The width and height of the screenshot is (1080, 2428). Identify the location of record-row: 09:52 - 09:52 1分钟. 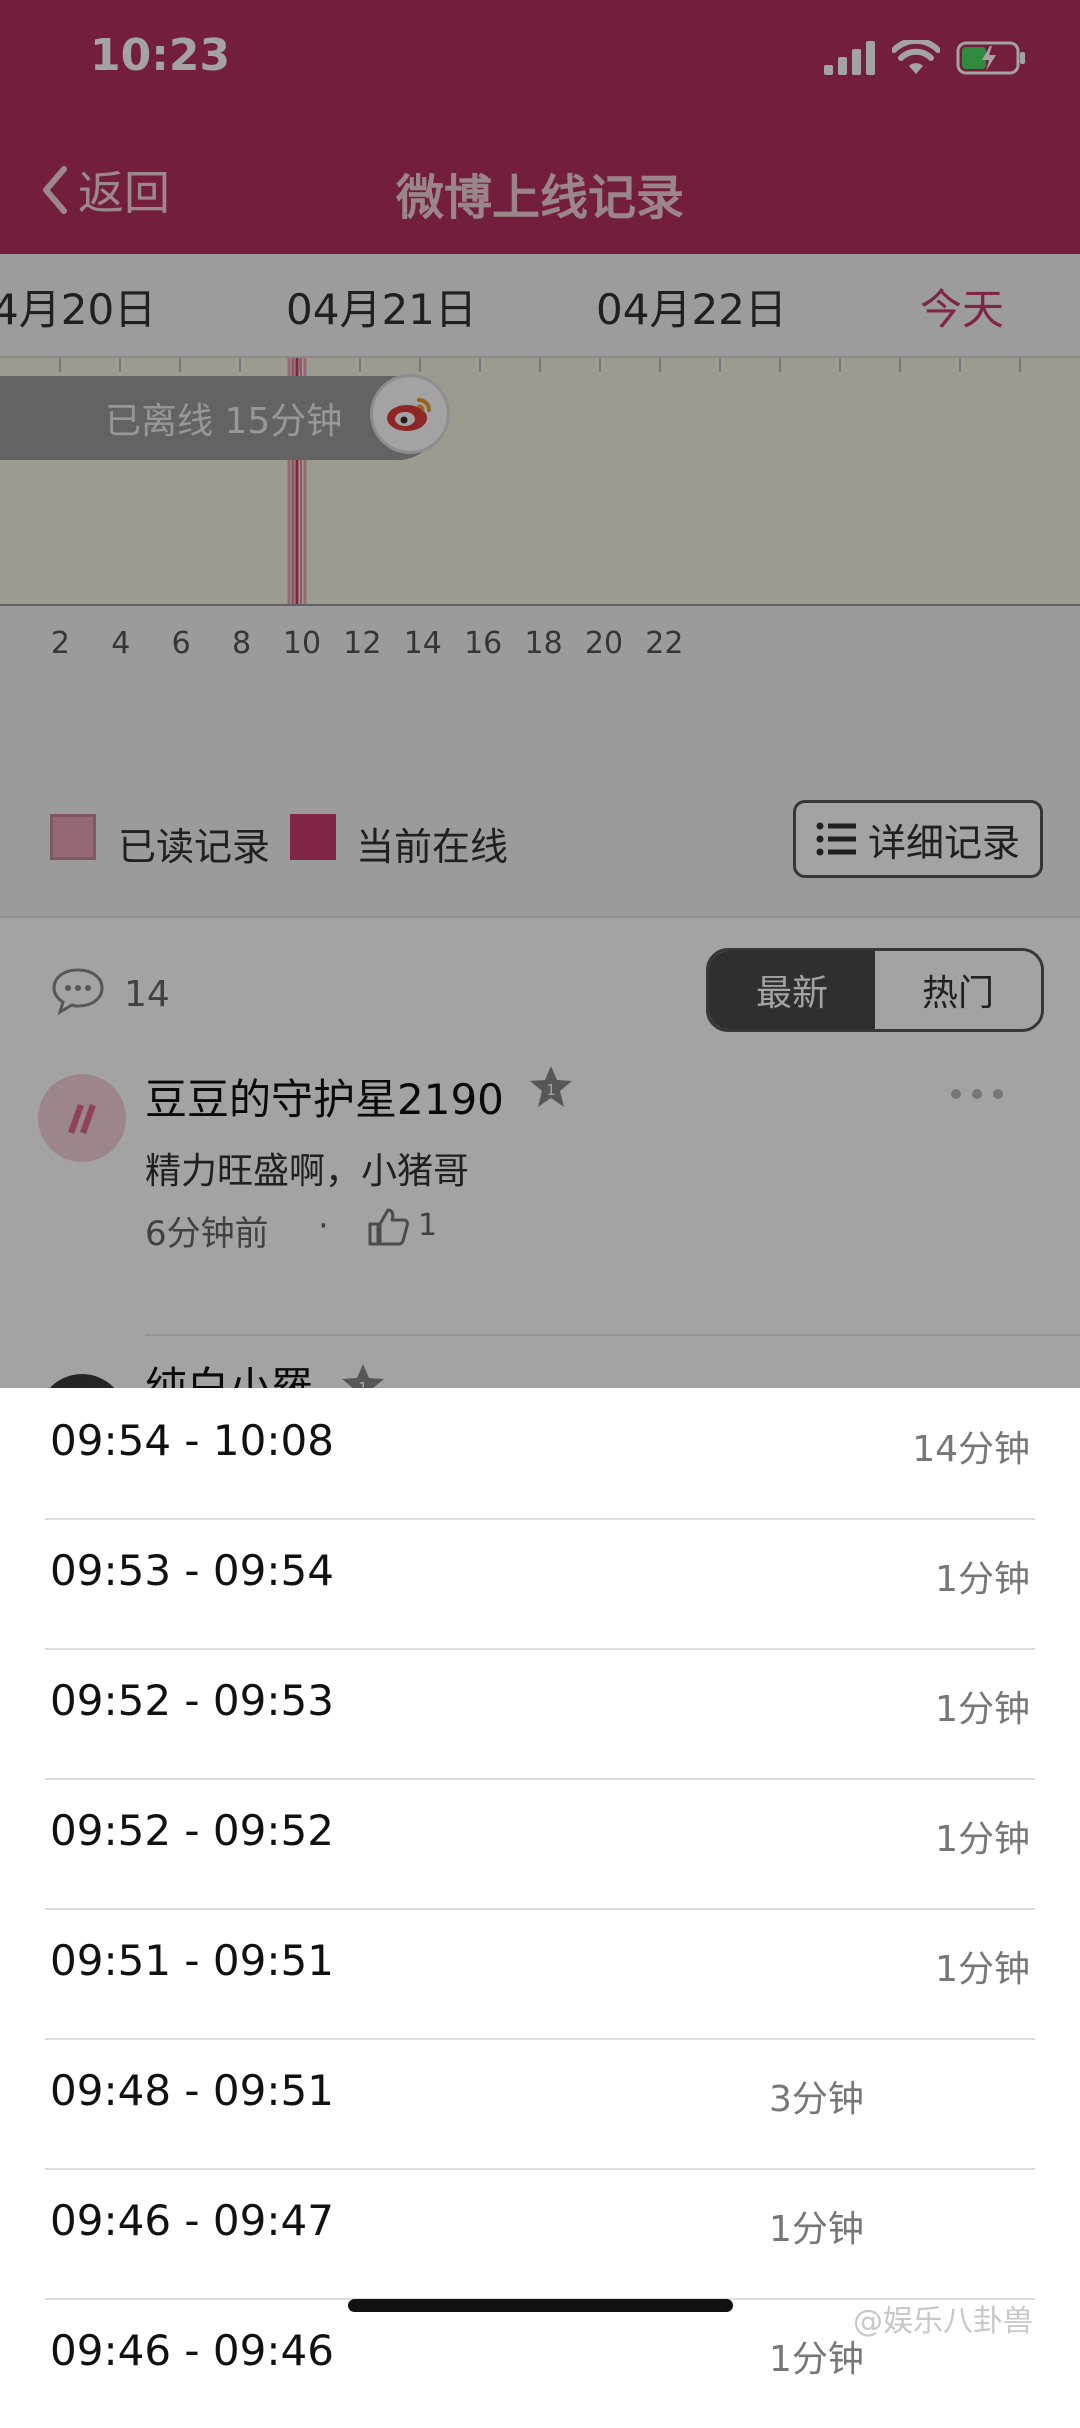
(540, 1844).